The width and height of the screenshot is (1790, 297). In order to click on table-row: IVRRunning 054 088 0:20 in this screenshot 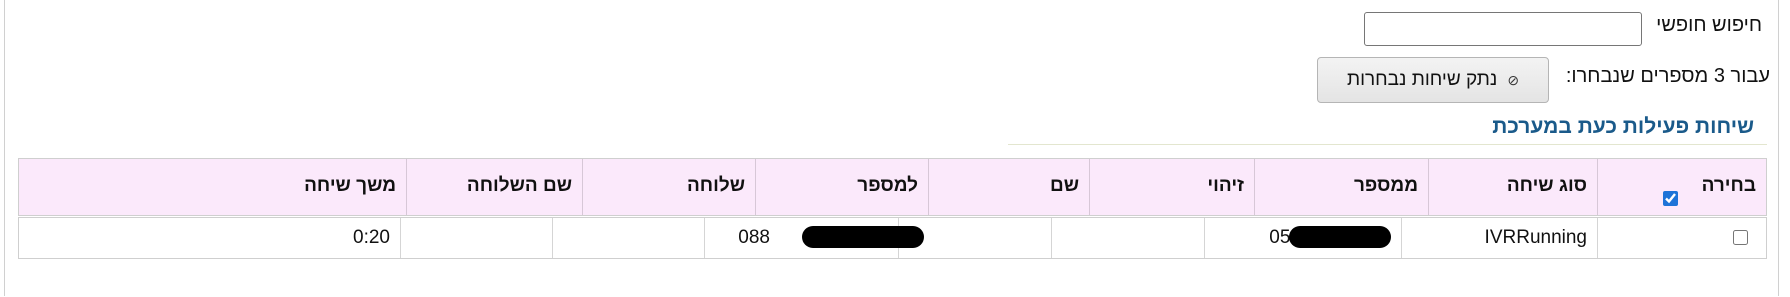, I will do `click(892, 238)`.